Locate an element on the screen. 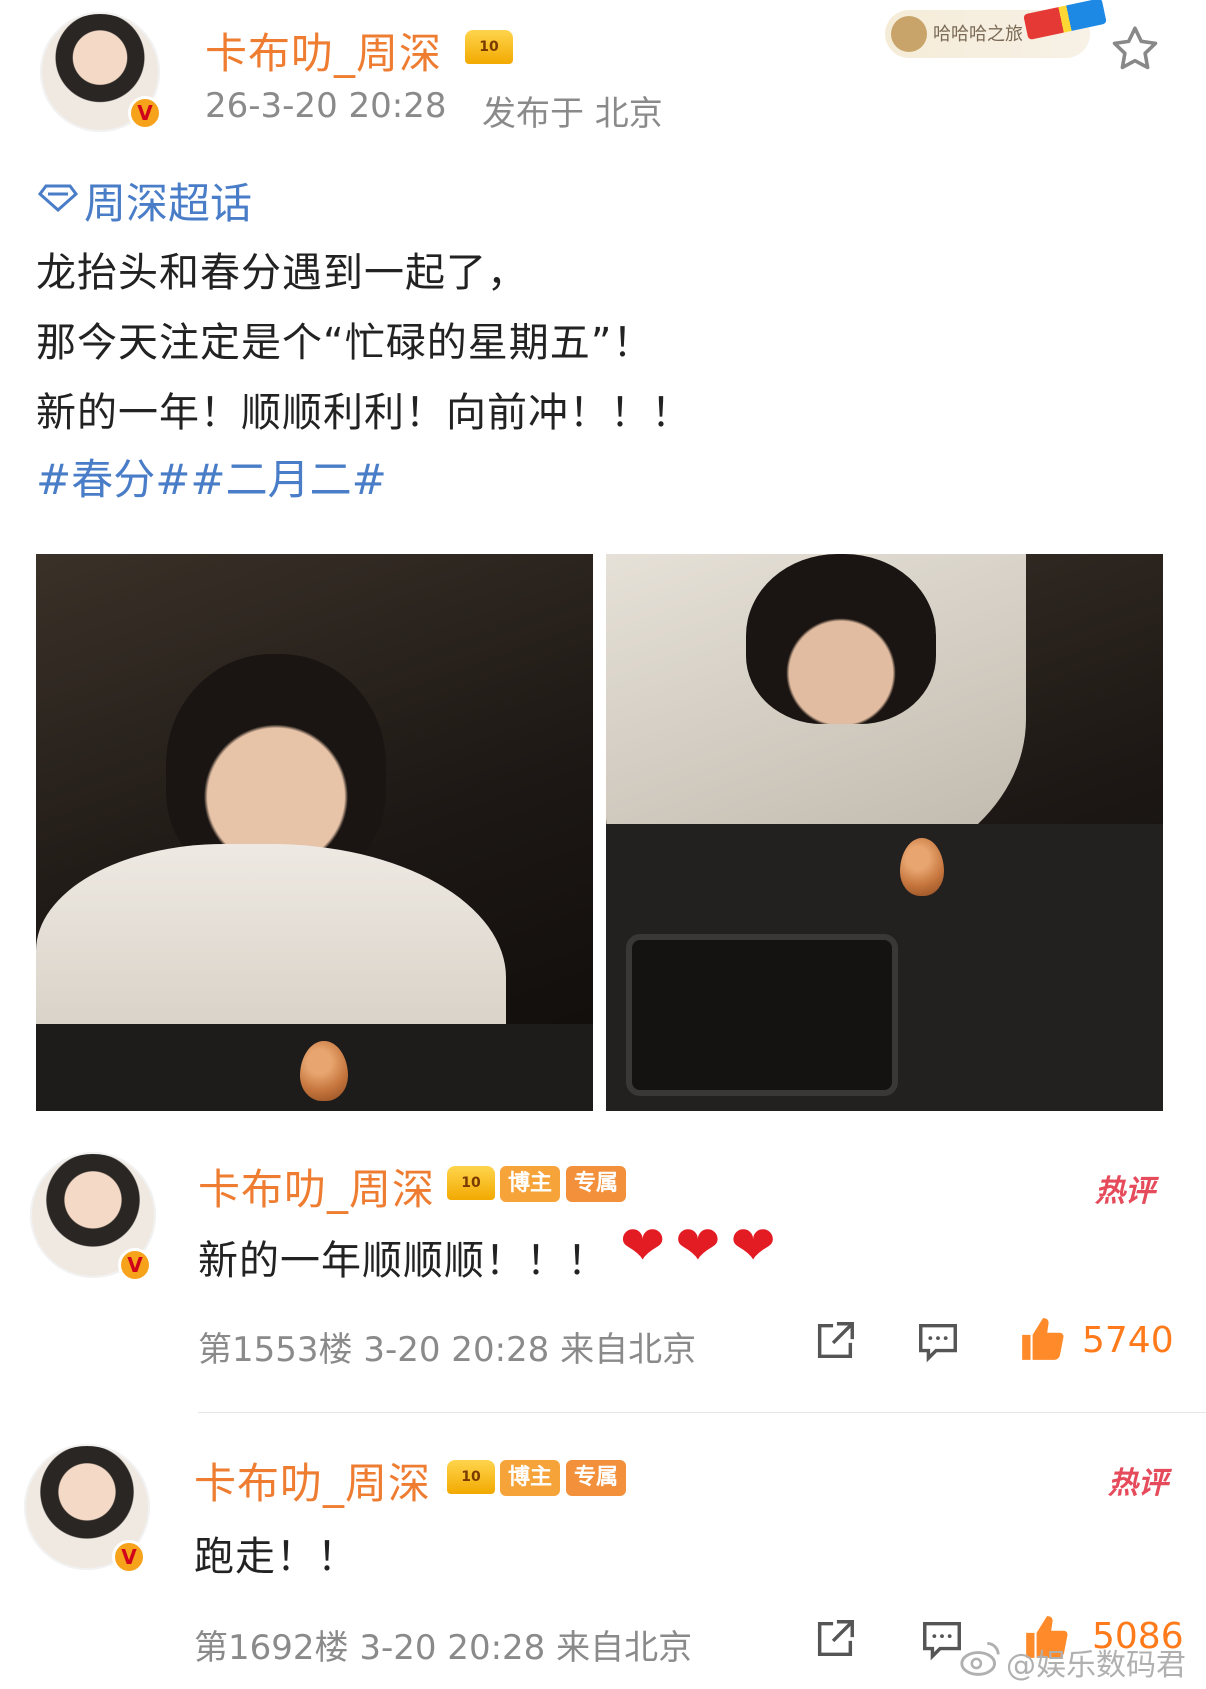 The height and width of the screenshot is (1689, 1206). watermark-text: @娱乐数码君 is located at coordinates (1096, 1665).